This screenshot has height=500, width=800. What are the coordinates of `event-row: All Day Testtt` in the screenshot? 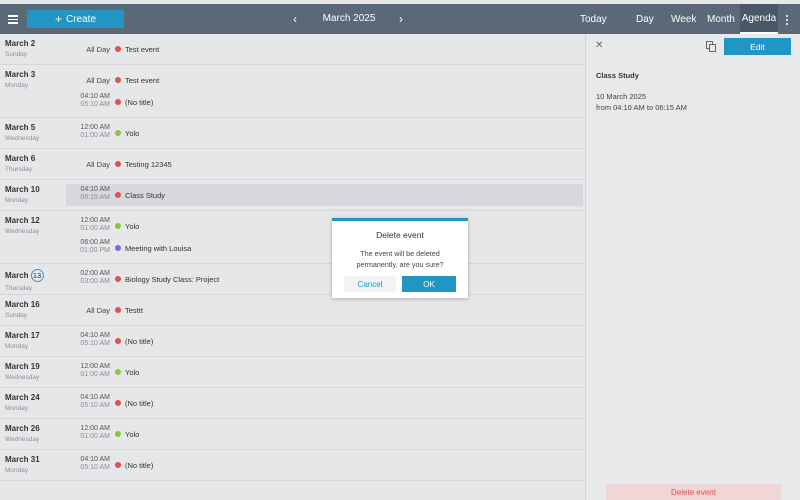 It's located at (324, 310).